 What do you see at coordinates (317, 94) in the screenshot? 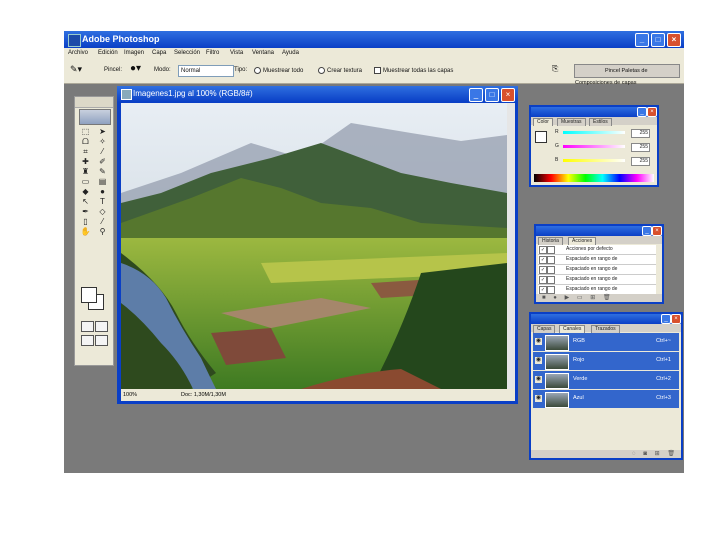
I see `document-title-bar: Imagenes1.jpg al 100% (RGB/8#) _ □ ×` at bounding box center [317, 94].